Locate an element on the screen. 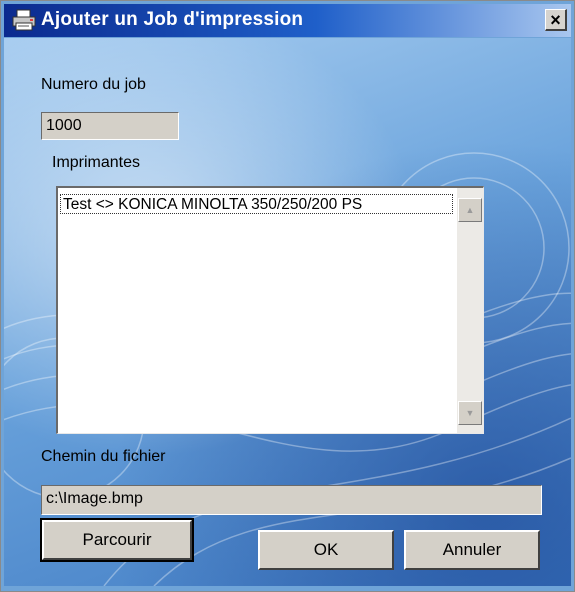 The height and width of the screenshot is (592, 575). printers-scrollbar: ▲ ▼ is located at coordinates (470, 310).